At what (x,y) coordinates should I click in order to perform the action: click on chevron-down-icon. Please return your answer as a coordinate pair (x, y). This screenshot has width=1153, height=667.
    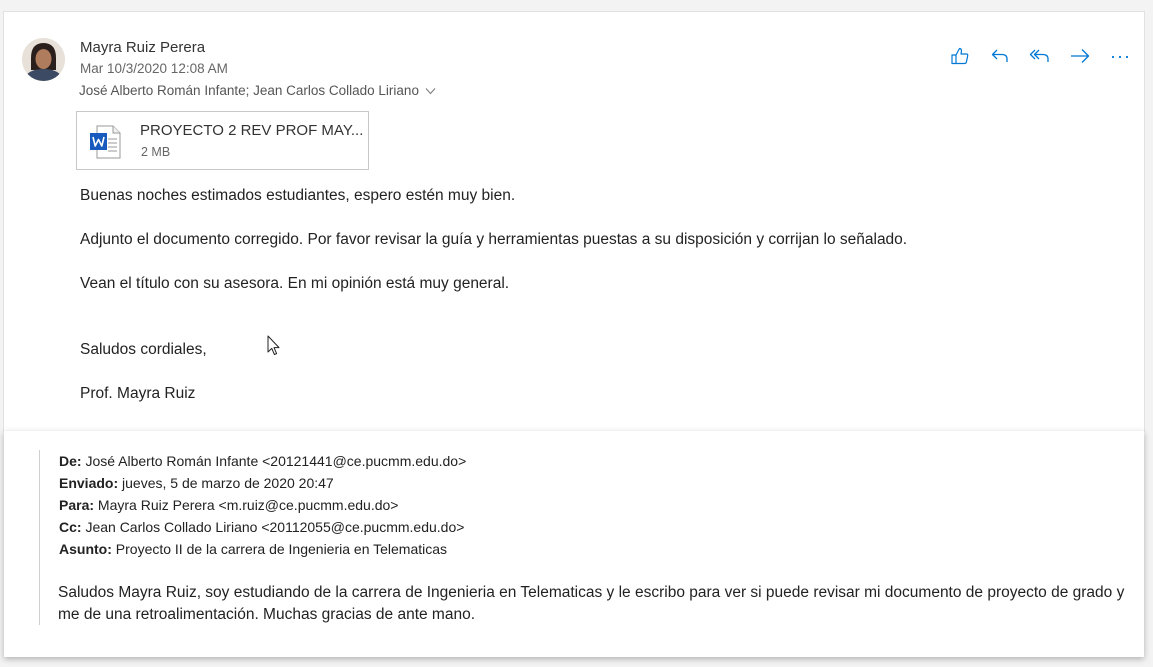
    Looking at the image, I should click on (430, 91).